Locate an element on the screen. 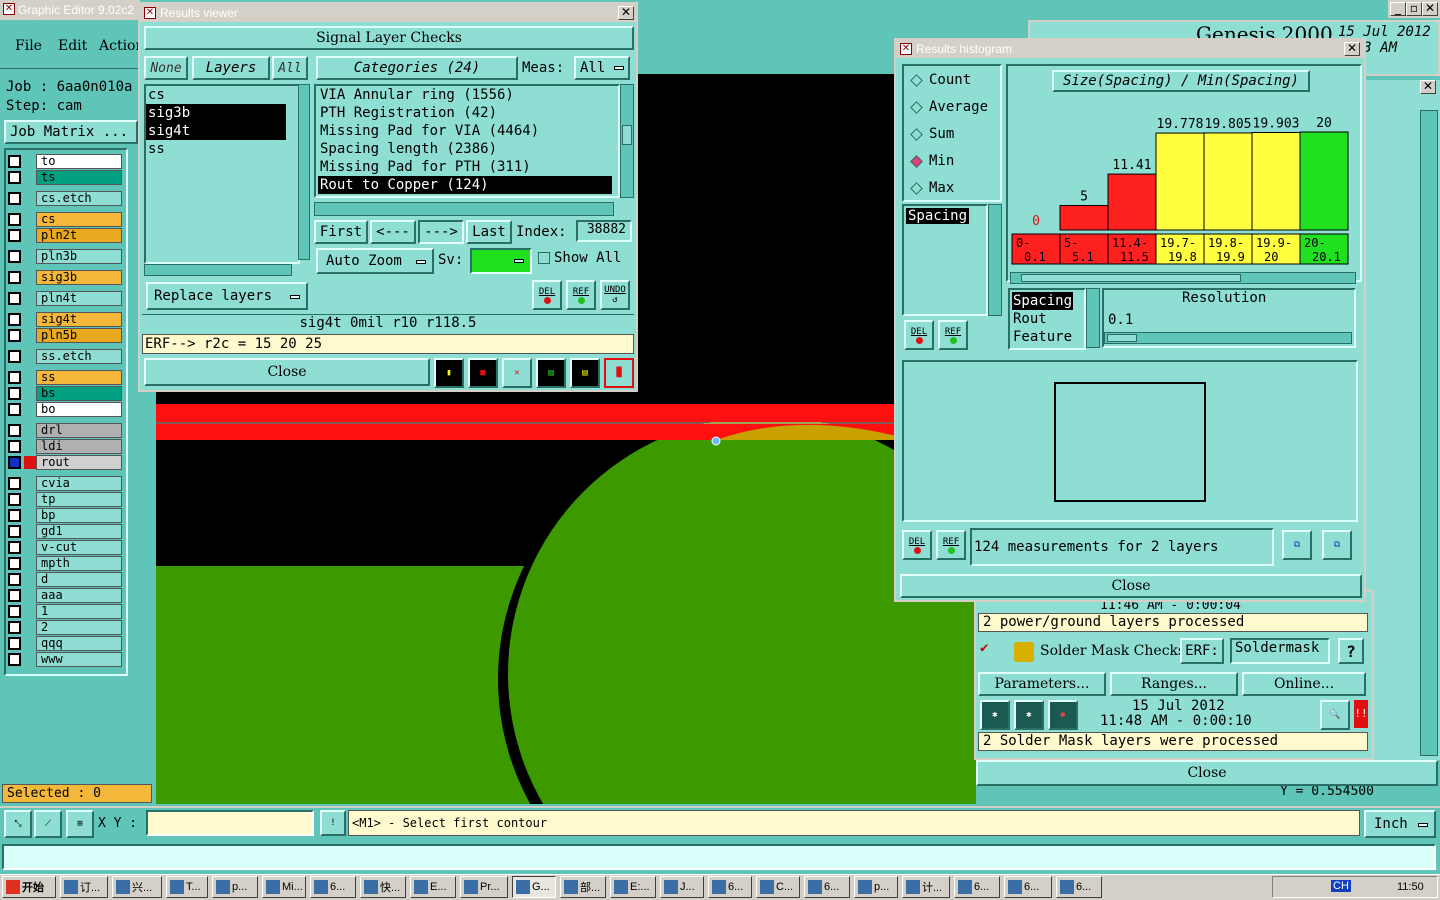  layer-row: to is located at coordinates (64, 161).